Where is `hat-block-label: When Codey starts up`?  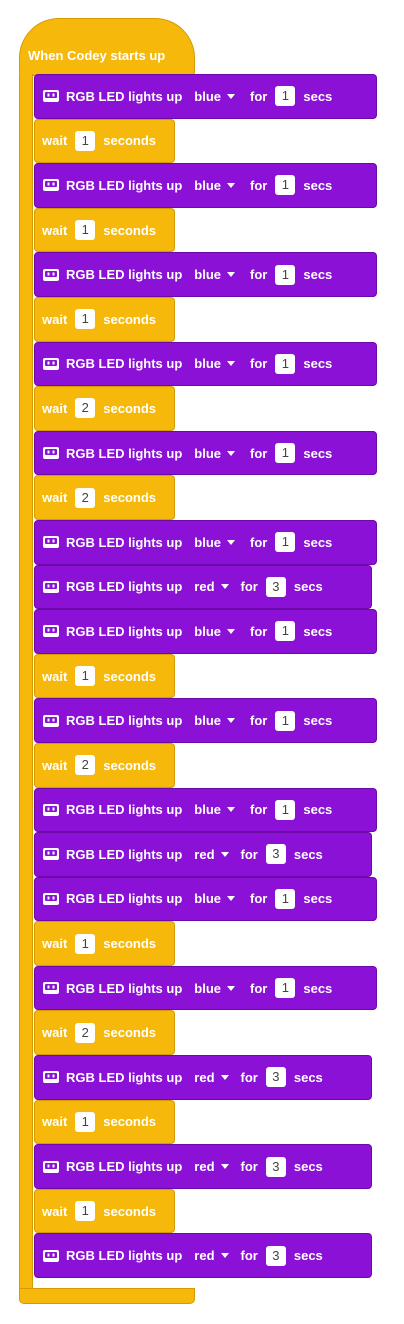
hat-block-label: When Codey starts up is located at coordinates (97, 55).